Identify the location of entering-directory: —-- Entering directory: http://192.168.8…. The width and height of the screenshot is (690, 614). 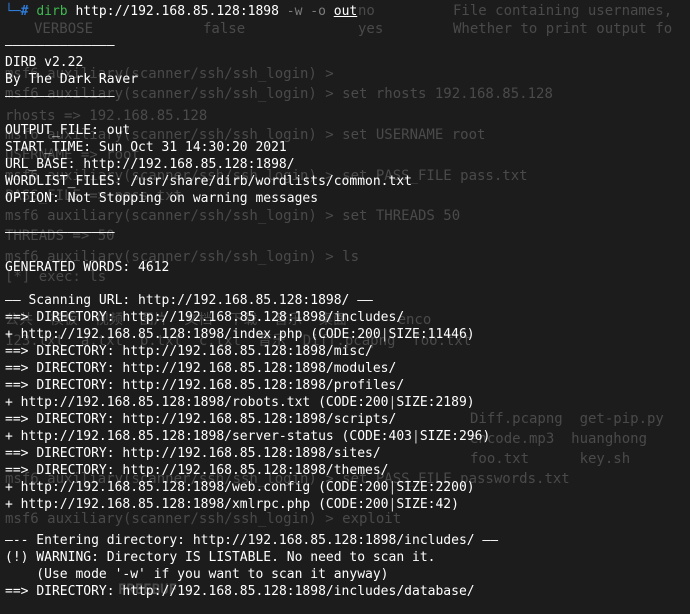
(252, 540).